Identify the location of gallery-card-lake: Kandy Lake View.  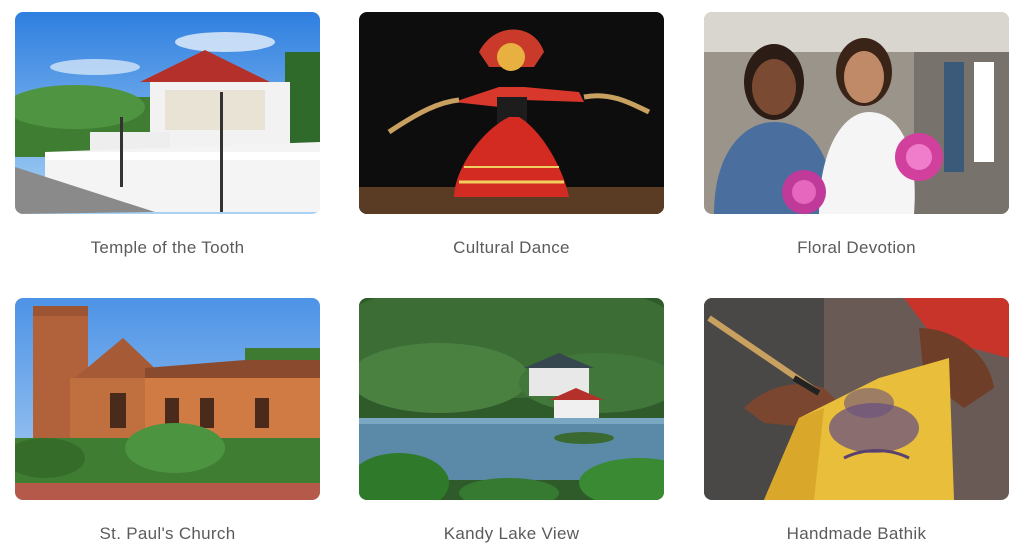
(511, 421).